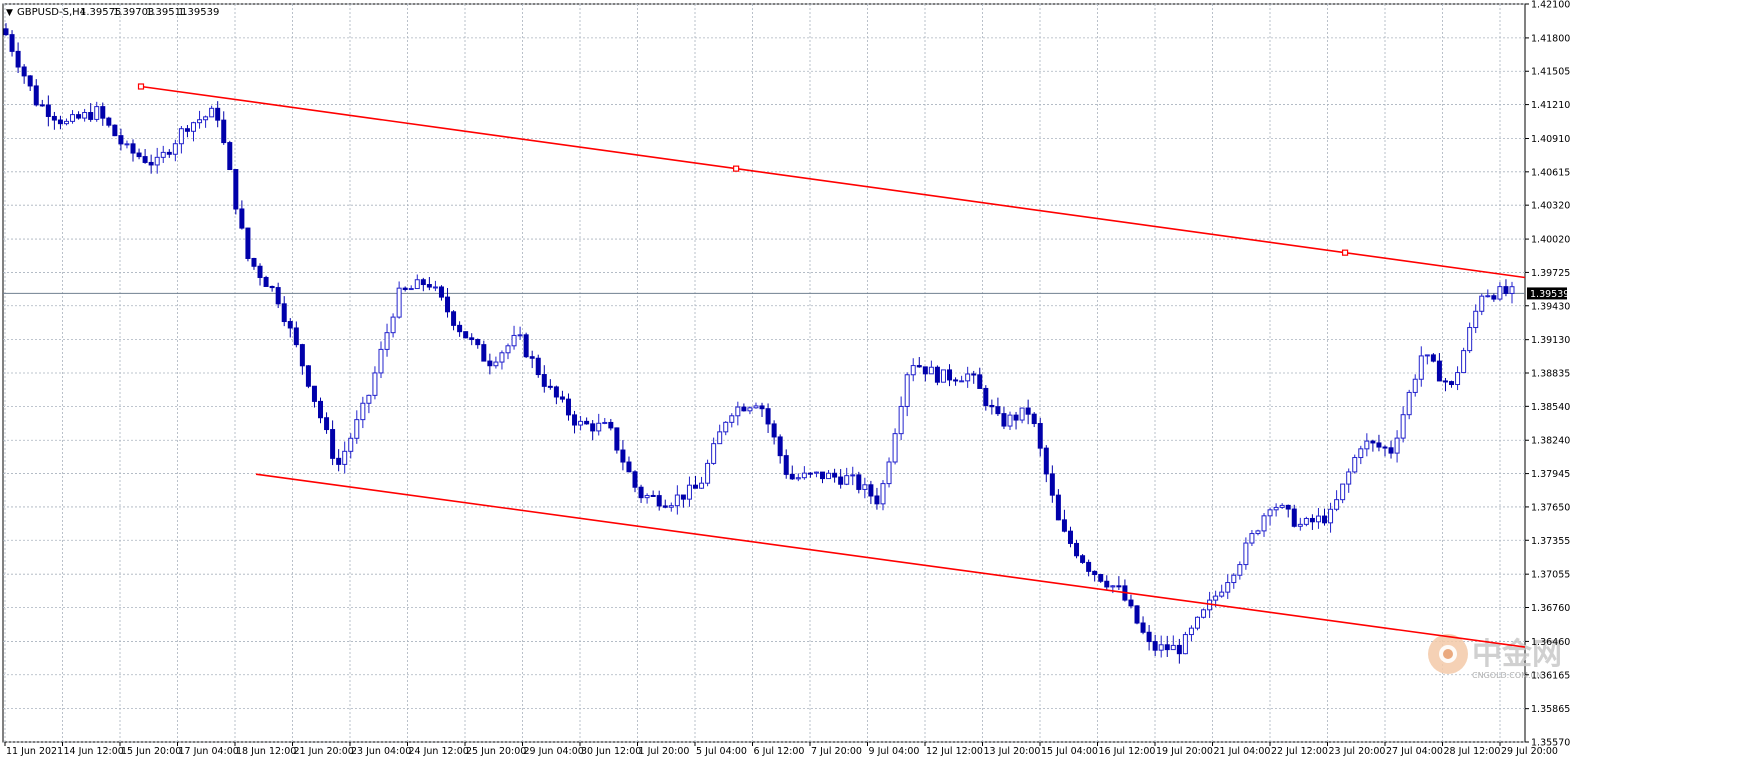 The image size is (1740, 766). What do you see at coordinates (1529, 751) in the screenshot?
I see `time-tick-label: 29 Jul 20:00` at bounding box center [1529, 751].